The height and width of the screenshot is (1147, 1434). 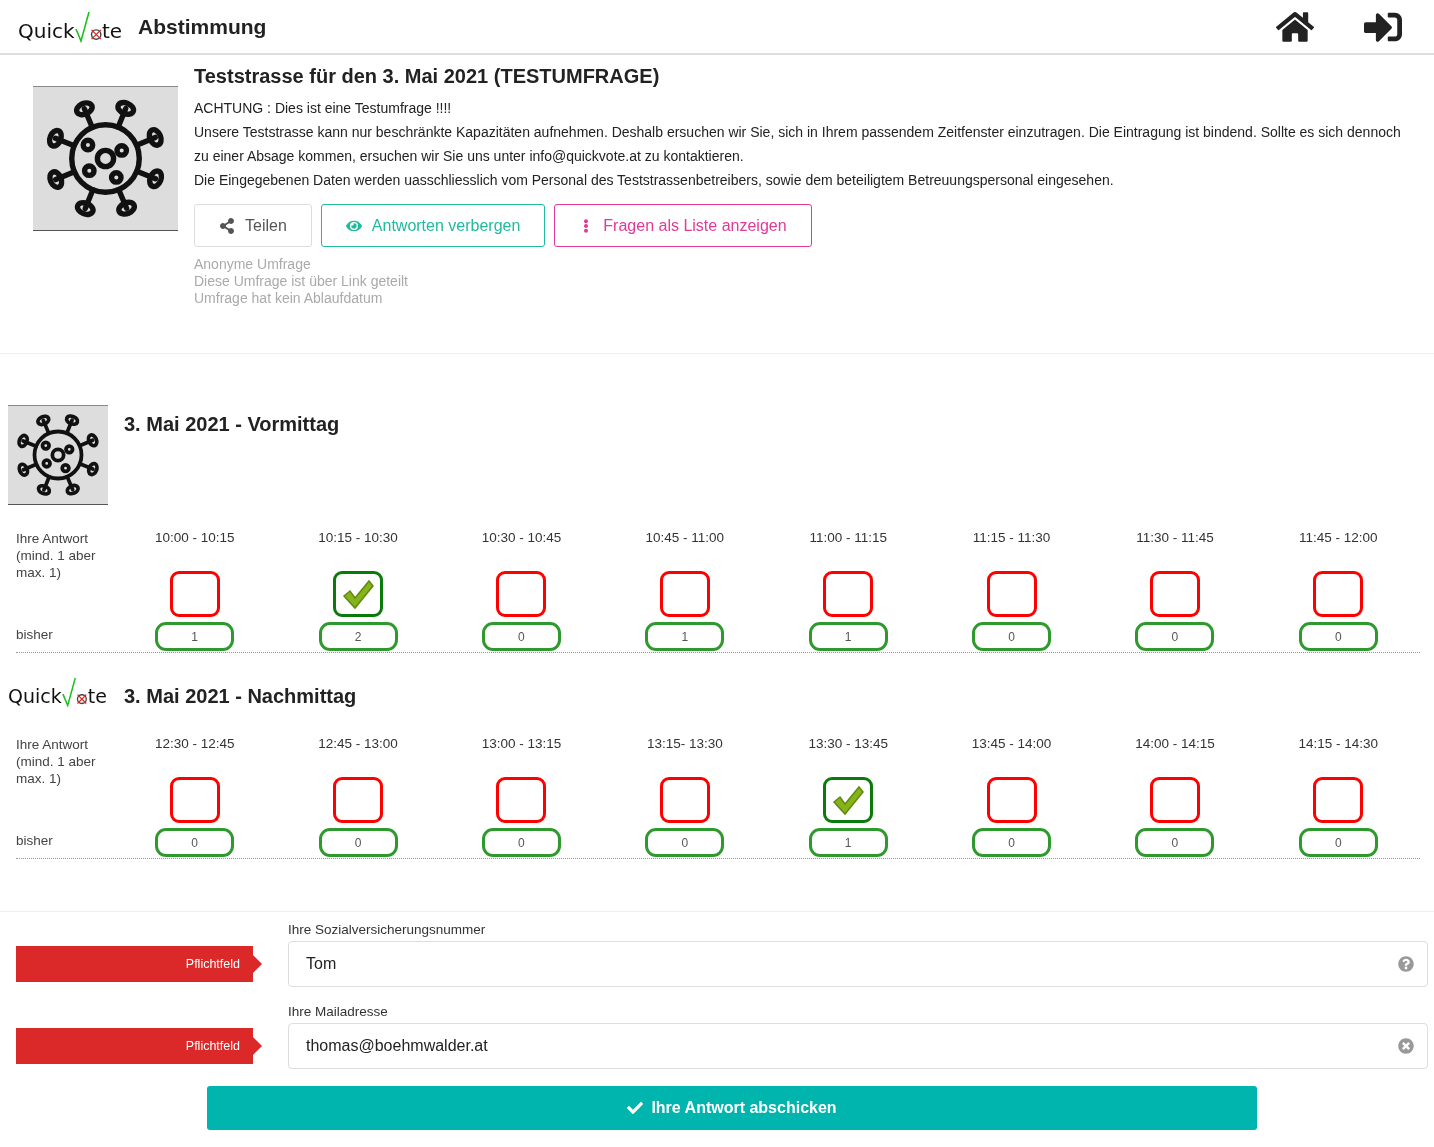 What do you see at coordinates (253, 264) in the screenshot?
I see `survey-info: Anonyme Umfrage` at bounding box center [253, 264].